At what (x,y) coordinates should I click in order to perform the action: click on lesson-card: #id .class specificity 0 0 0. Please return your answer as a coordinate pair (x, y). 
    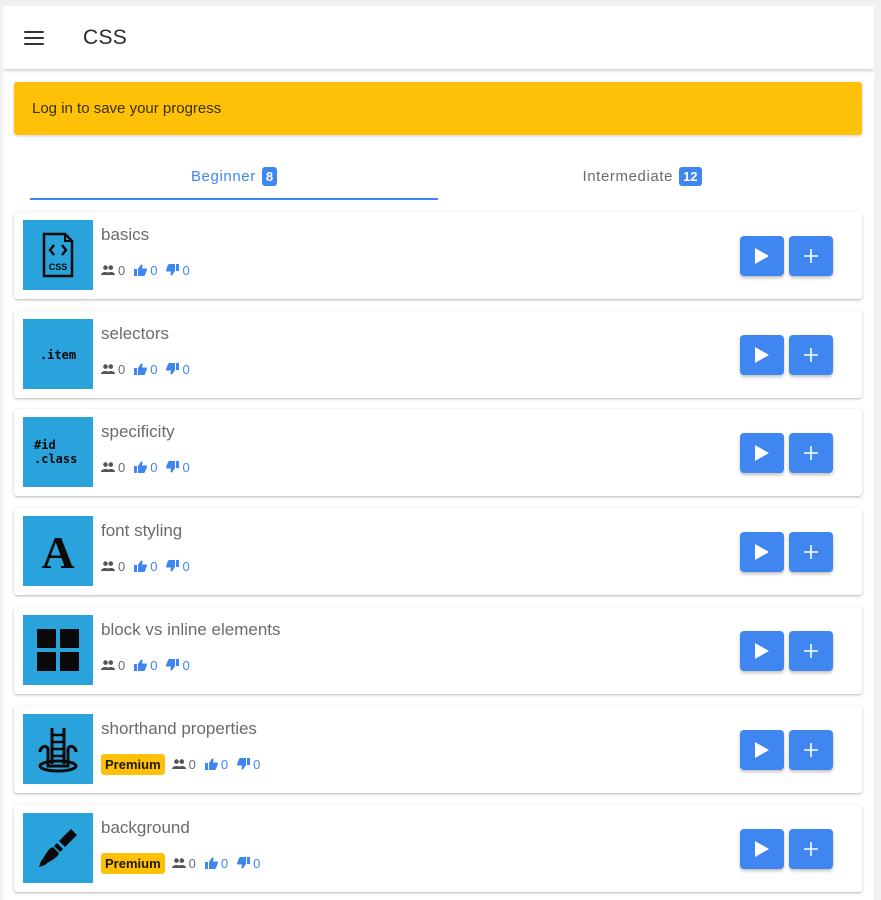
    Looking at the image, I should click on (438, 452).